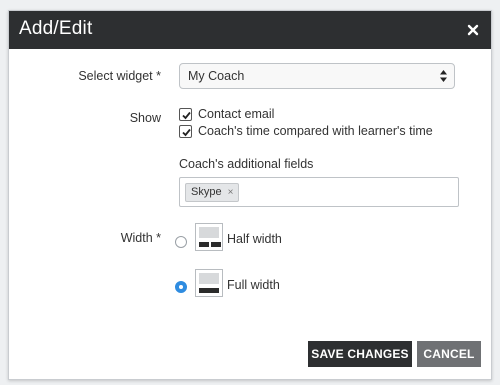 Image resolution: width=500 pixels, height=385 pixels. I want to click on full-width-radio, so click(181, 287).